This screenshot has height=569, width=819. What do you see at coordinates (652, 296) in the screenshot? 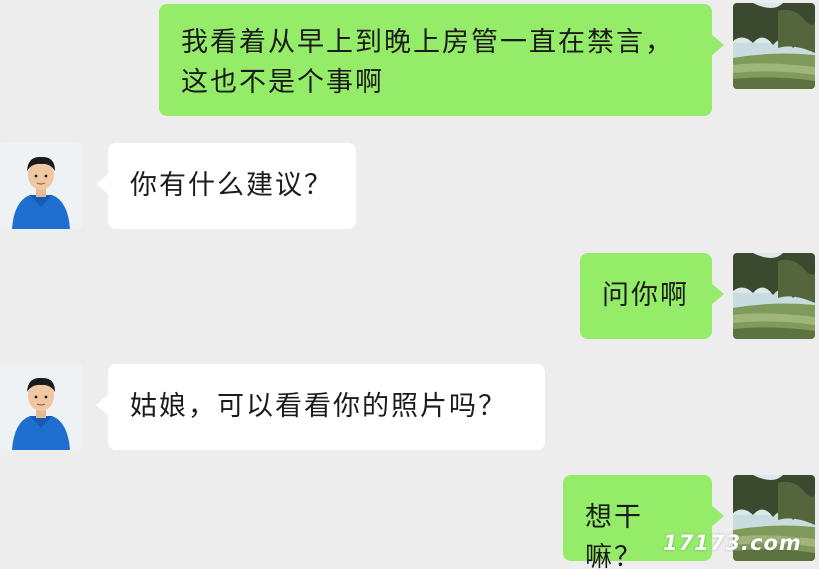
I see `message-bubble-mine: 问你啊` at bounding box center [652, 296].